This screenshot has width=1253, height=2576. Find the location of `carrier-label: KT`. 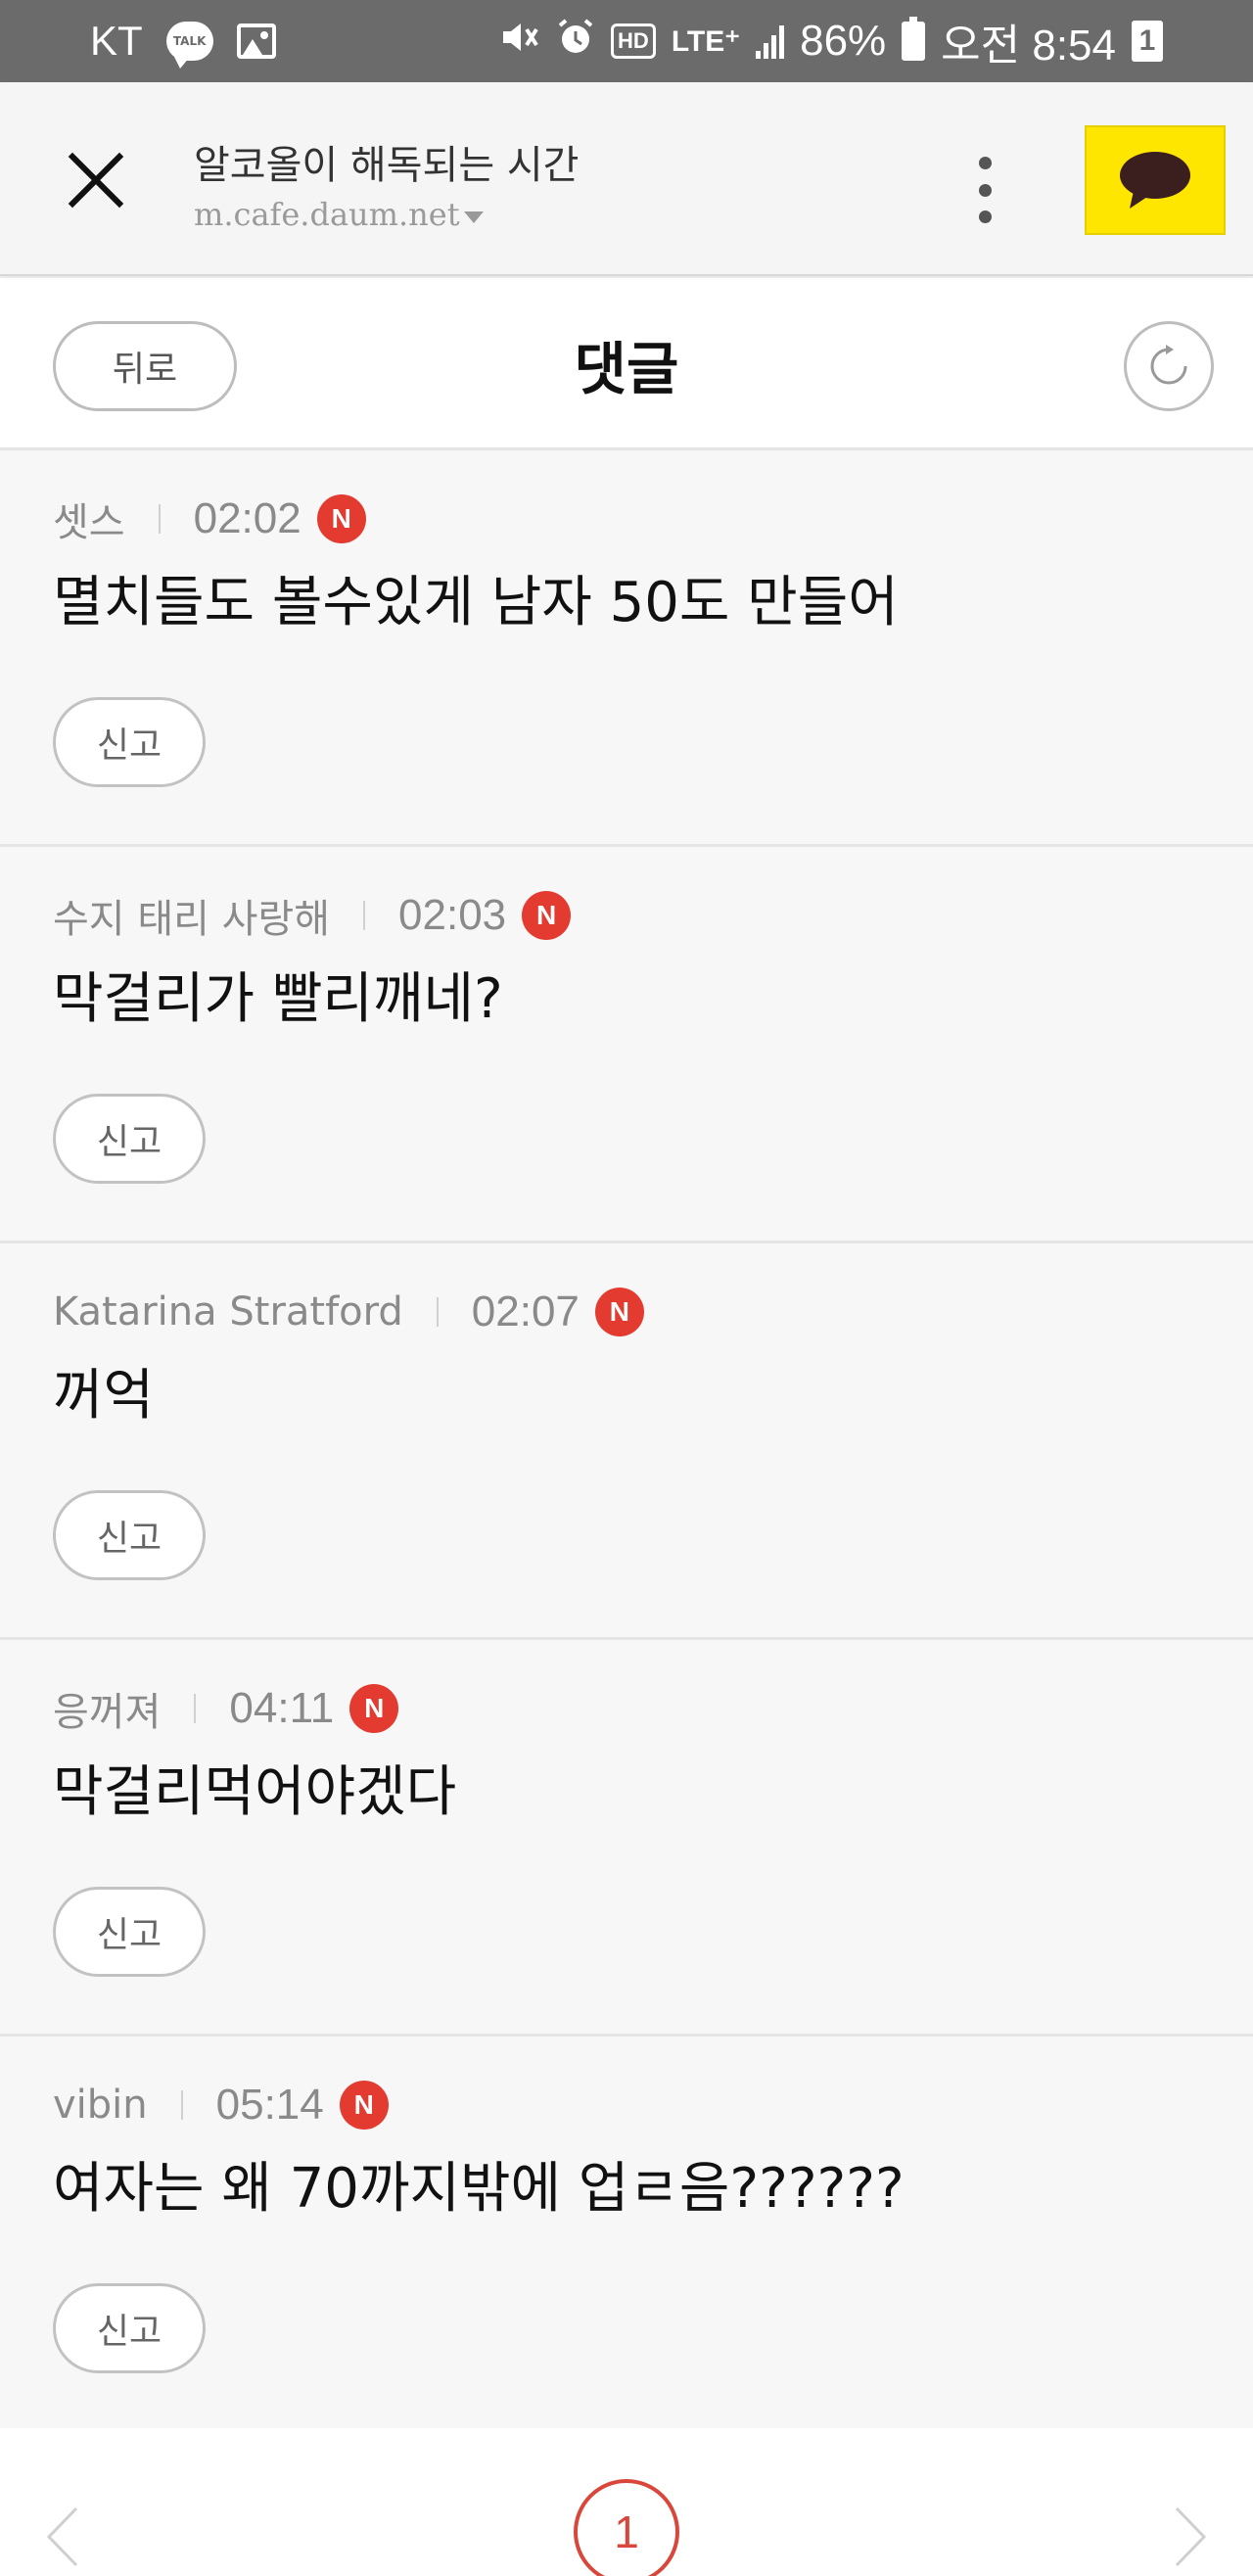

carrier-label: KT is located at coordinates (116, 41).